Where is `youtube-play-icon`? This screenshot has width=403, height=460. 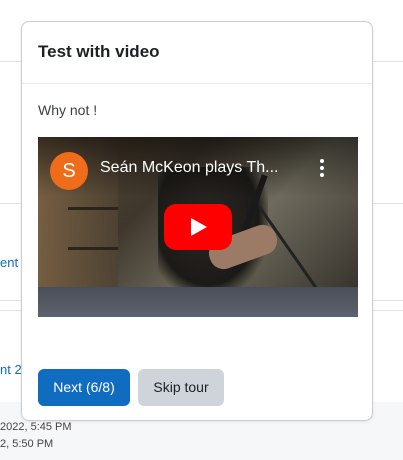
youtube-play-icon is located at coordinates (198, 227).